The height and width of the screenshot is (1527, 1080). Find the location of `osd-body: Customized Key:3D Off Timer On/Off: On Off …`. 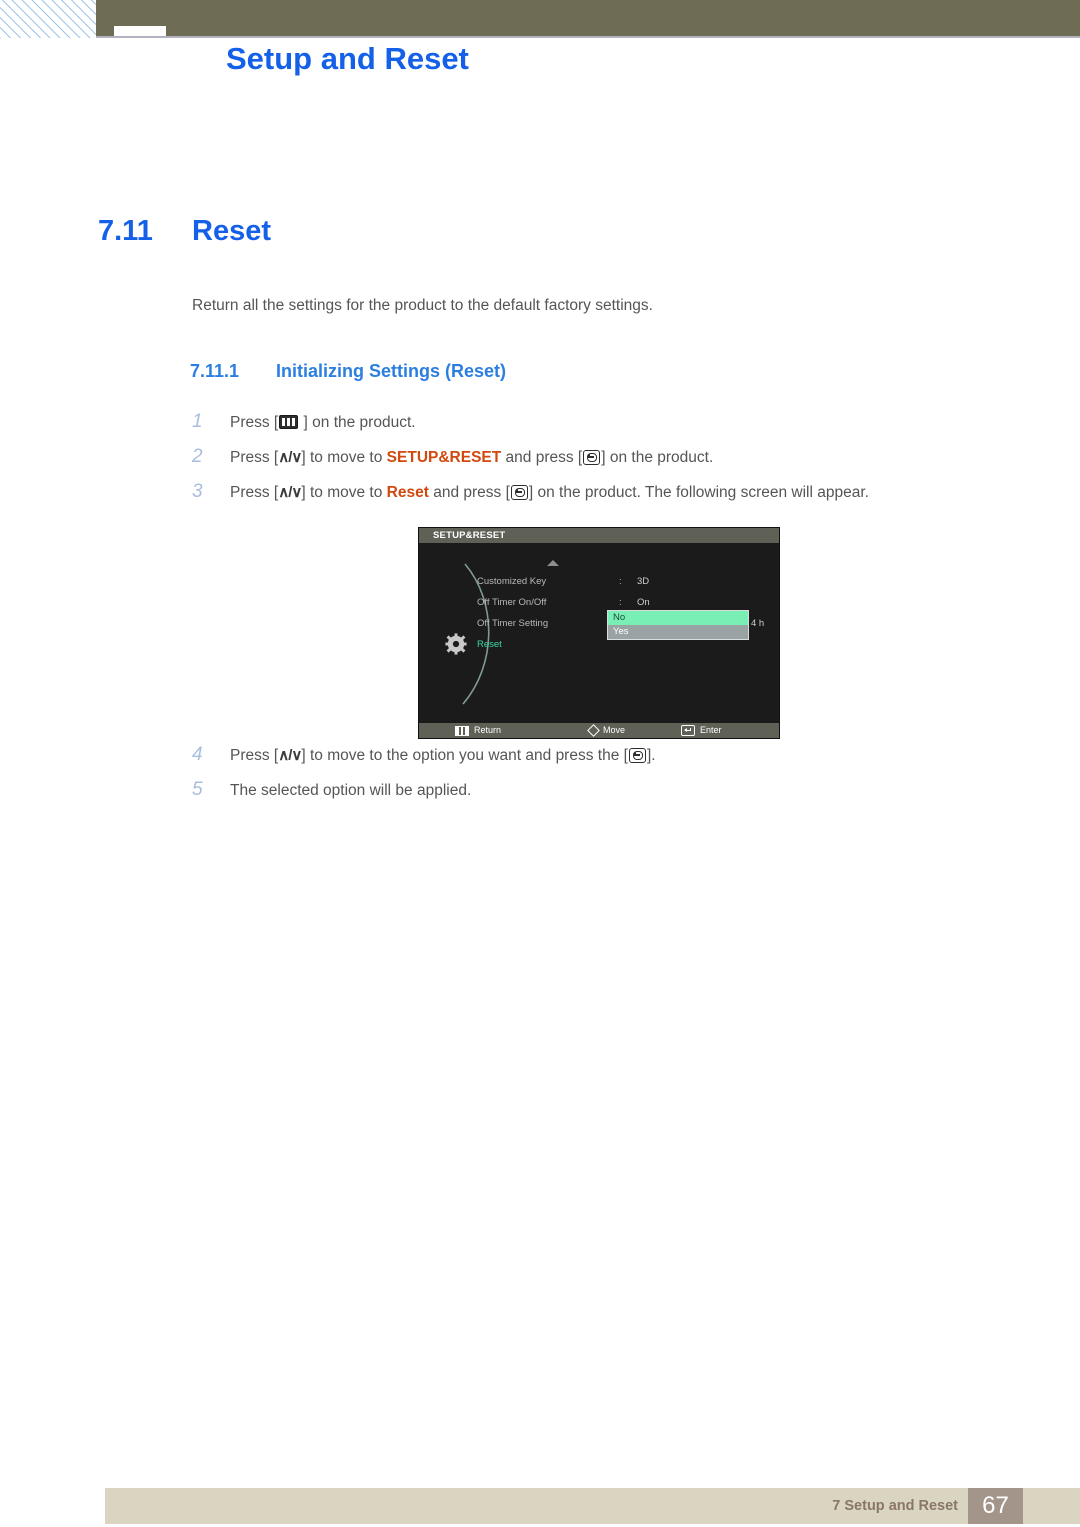

osd-body: Customized Key:3D Off Timer On/Off: On Off … is located at coordinates (599, 634).